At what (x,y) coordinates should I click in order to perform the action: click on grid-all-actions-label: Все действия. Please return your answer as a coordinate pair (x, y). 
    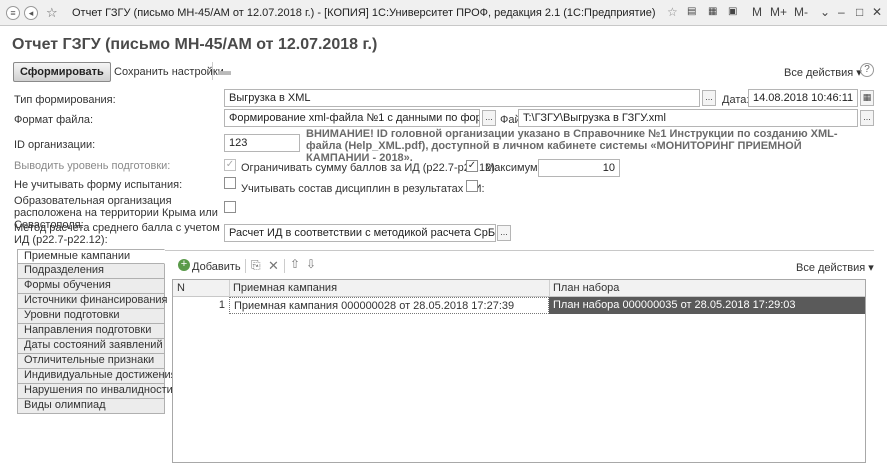
    Looking at the image, I should click on (831, 268).